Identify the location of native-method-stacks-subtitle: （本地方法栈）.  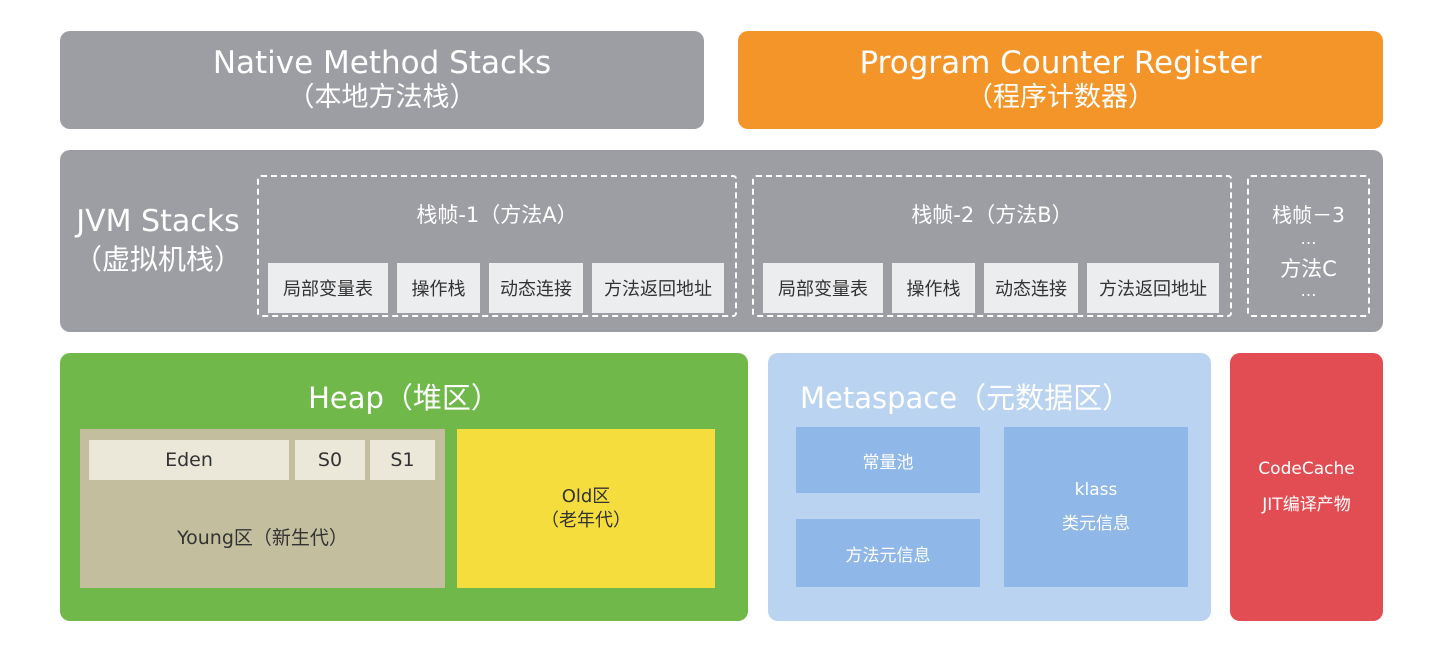
(382, 97).